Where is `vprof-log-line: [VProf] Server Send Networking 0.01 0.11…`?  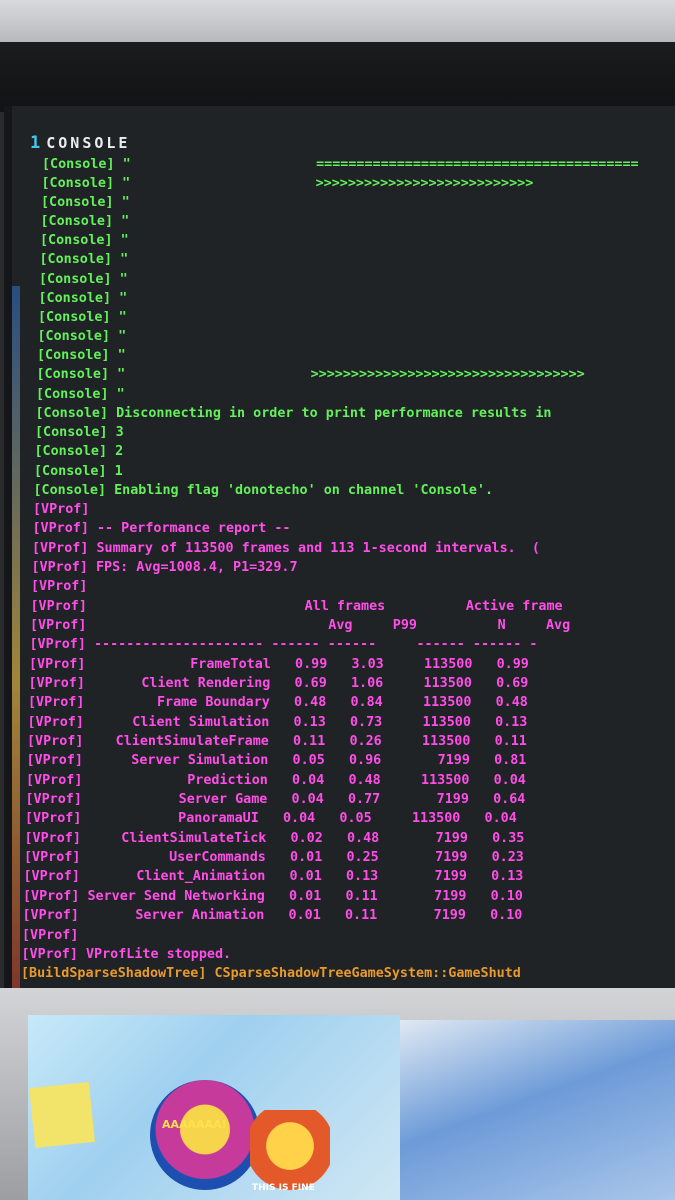 vprof-log-line: [VProf] Server Send Networking 0.01 0.11… is located at coordinates (273, 896).